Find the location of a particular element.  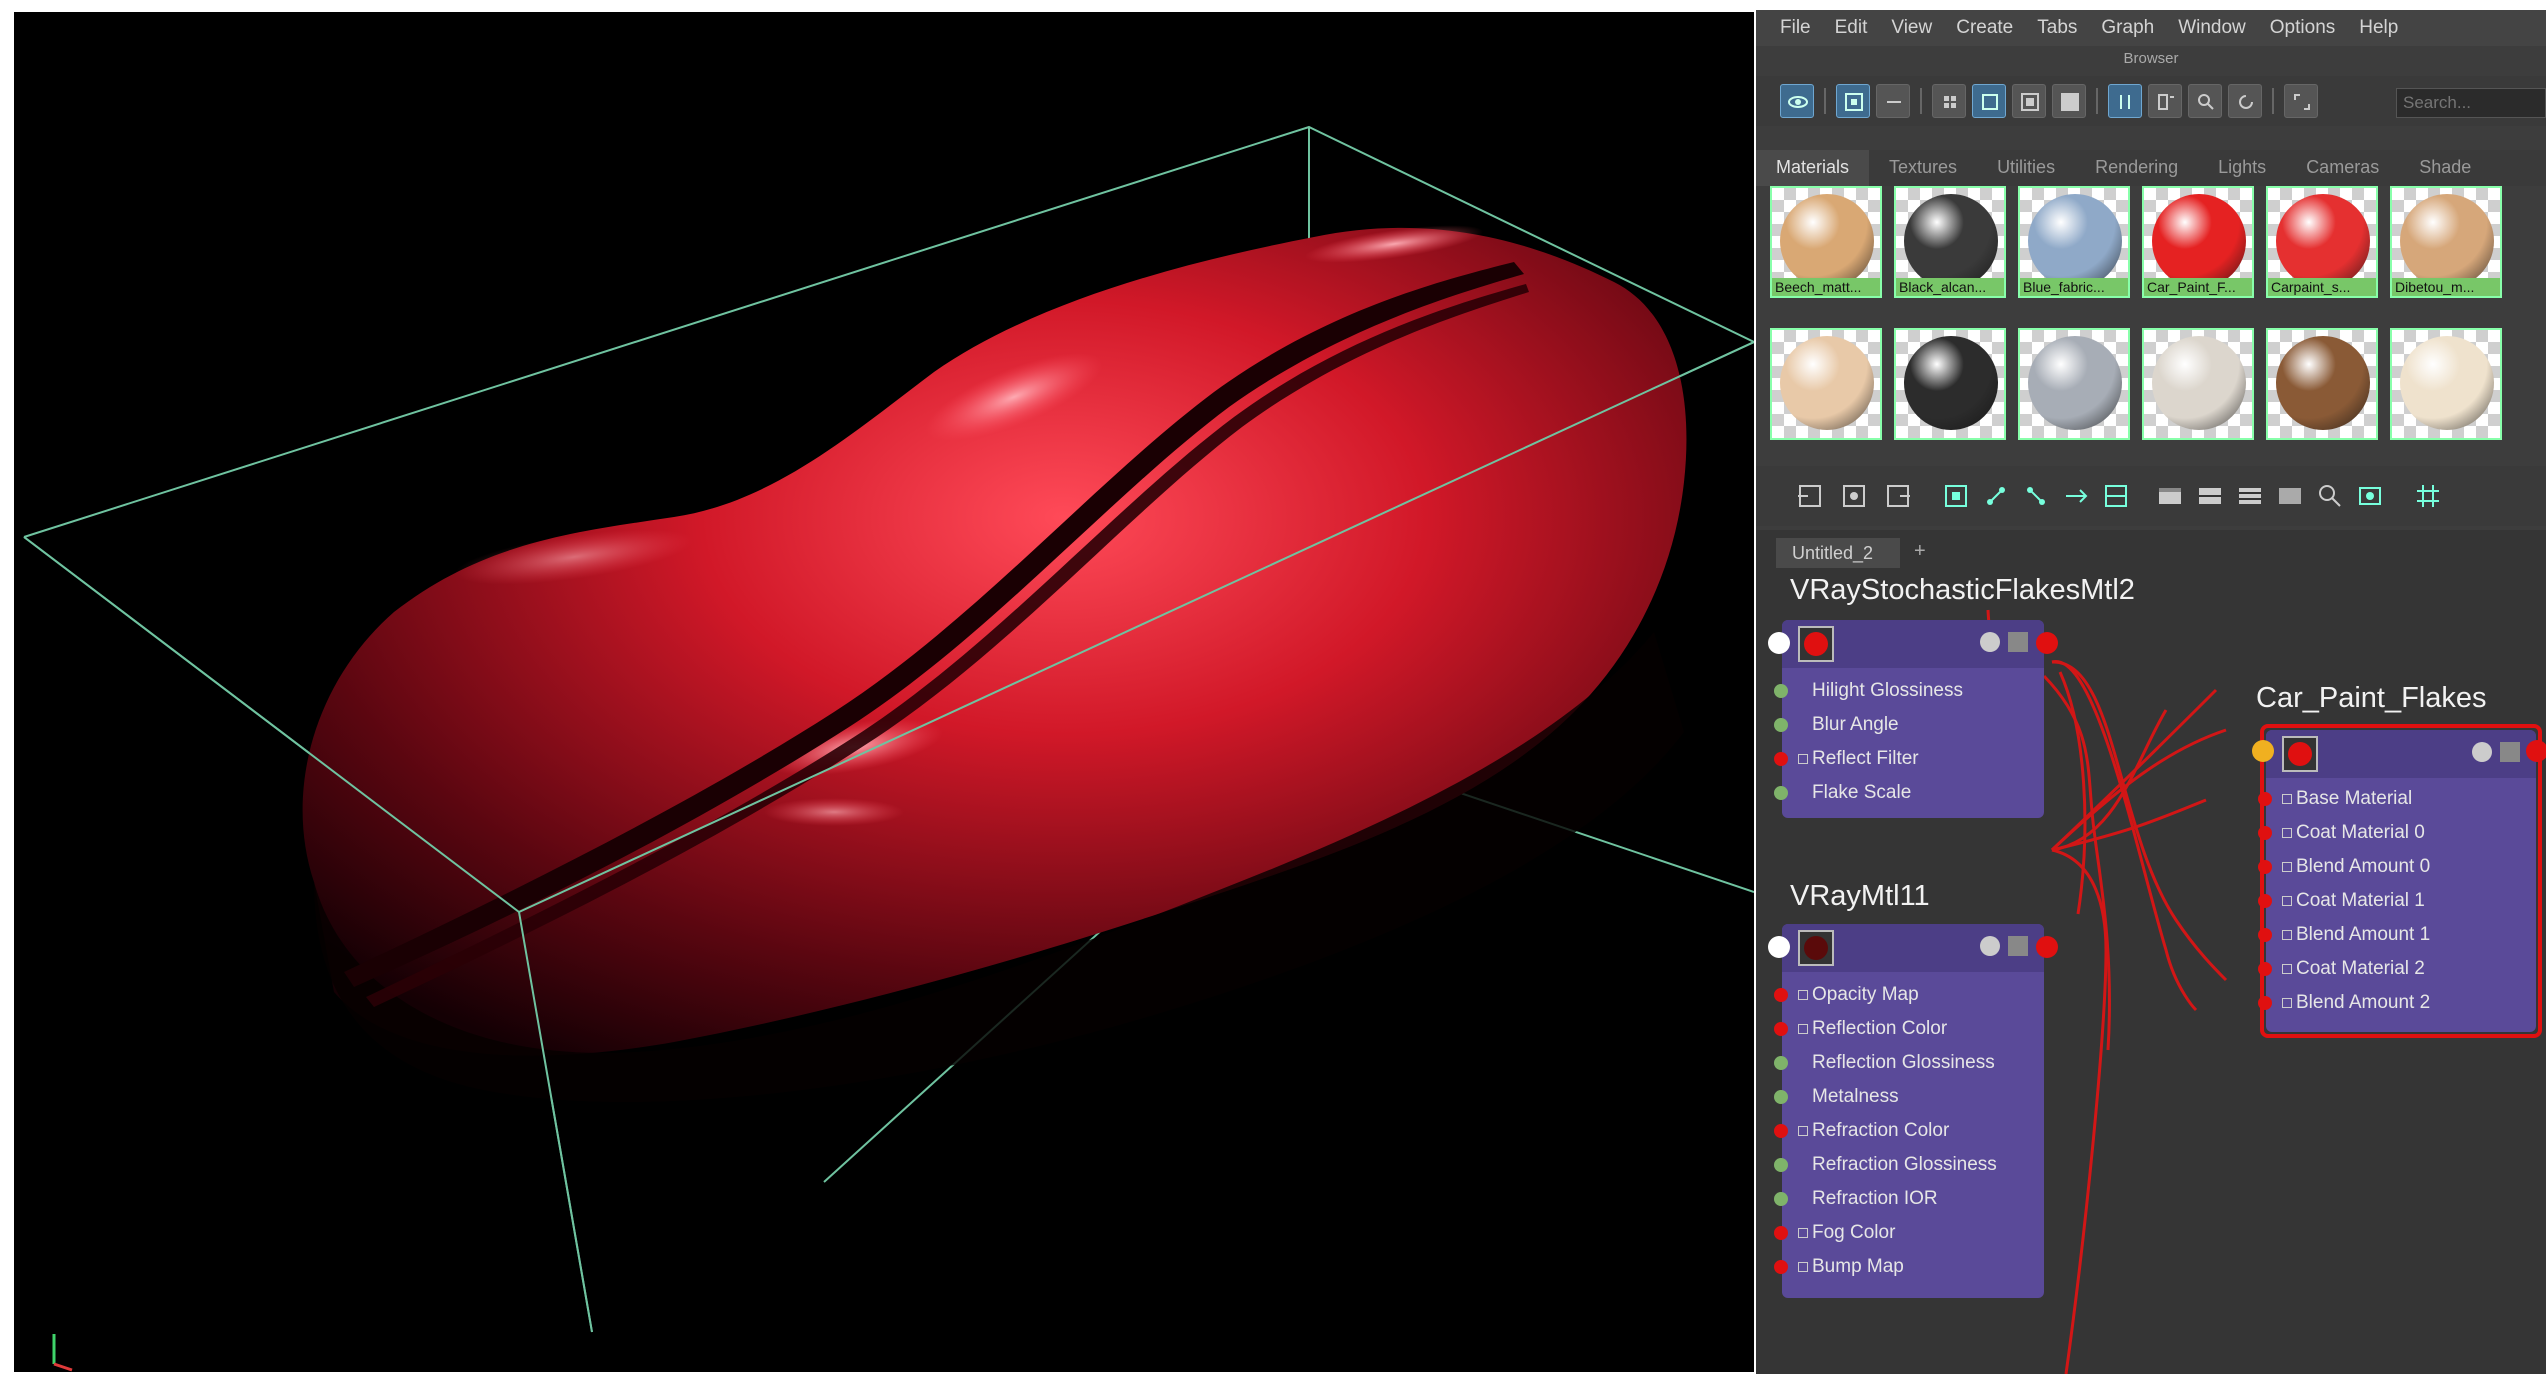

menu-create: Create is located at coordinates (1984, 28).